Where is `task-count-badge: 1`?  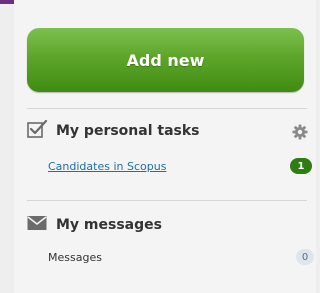
task-count-badge: 1 is located at coordinates (301, 166).